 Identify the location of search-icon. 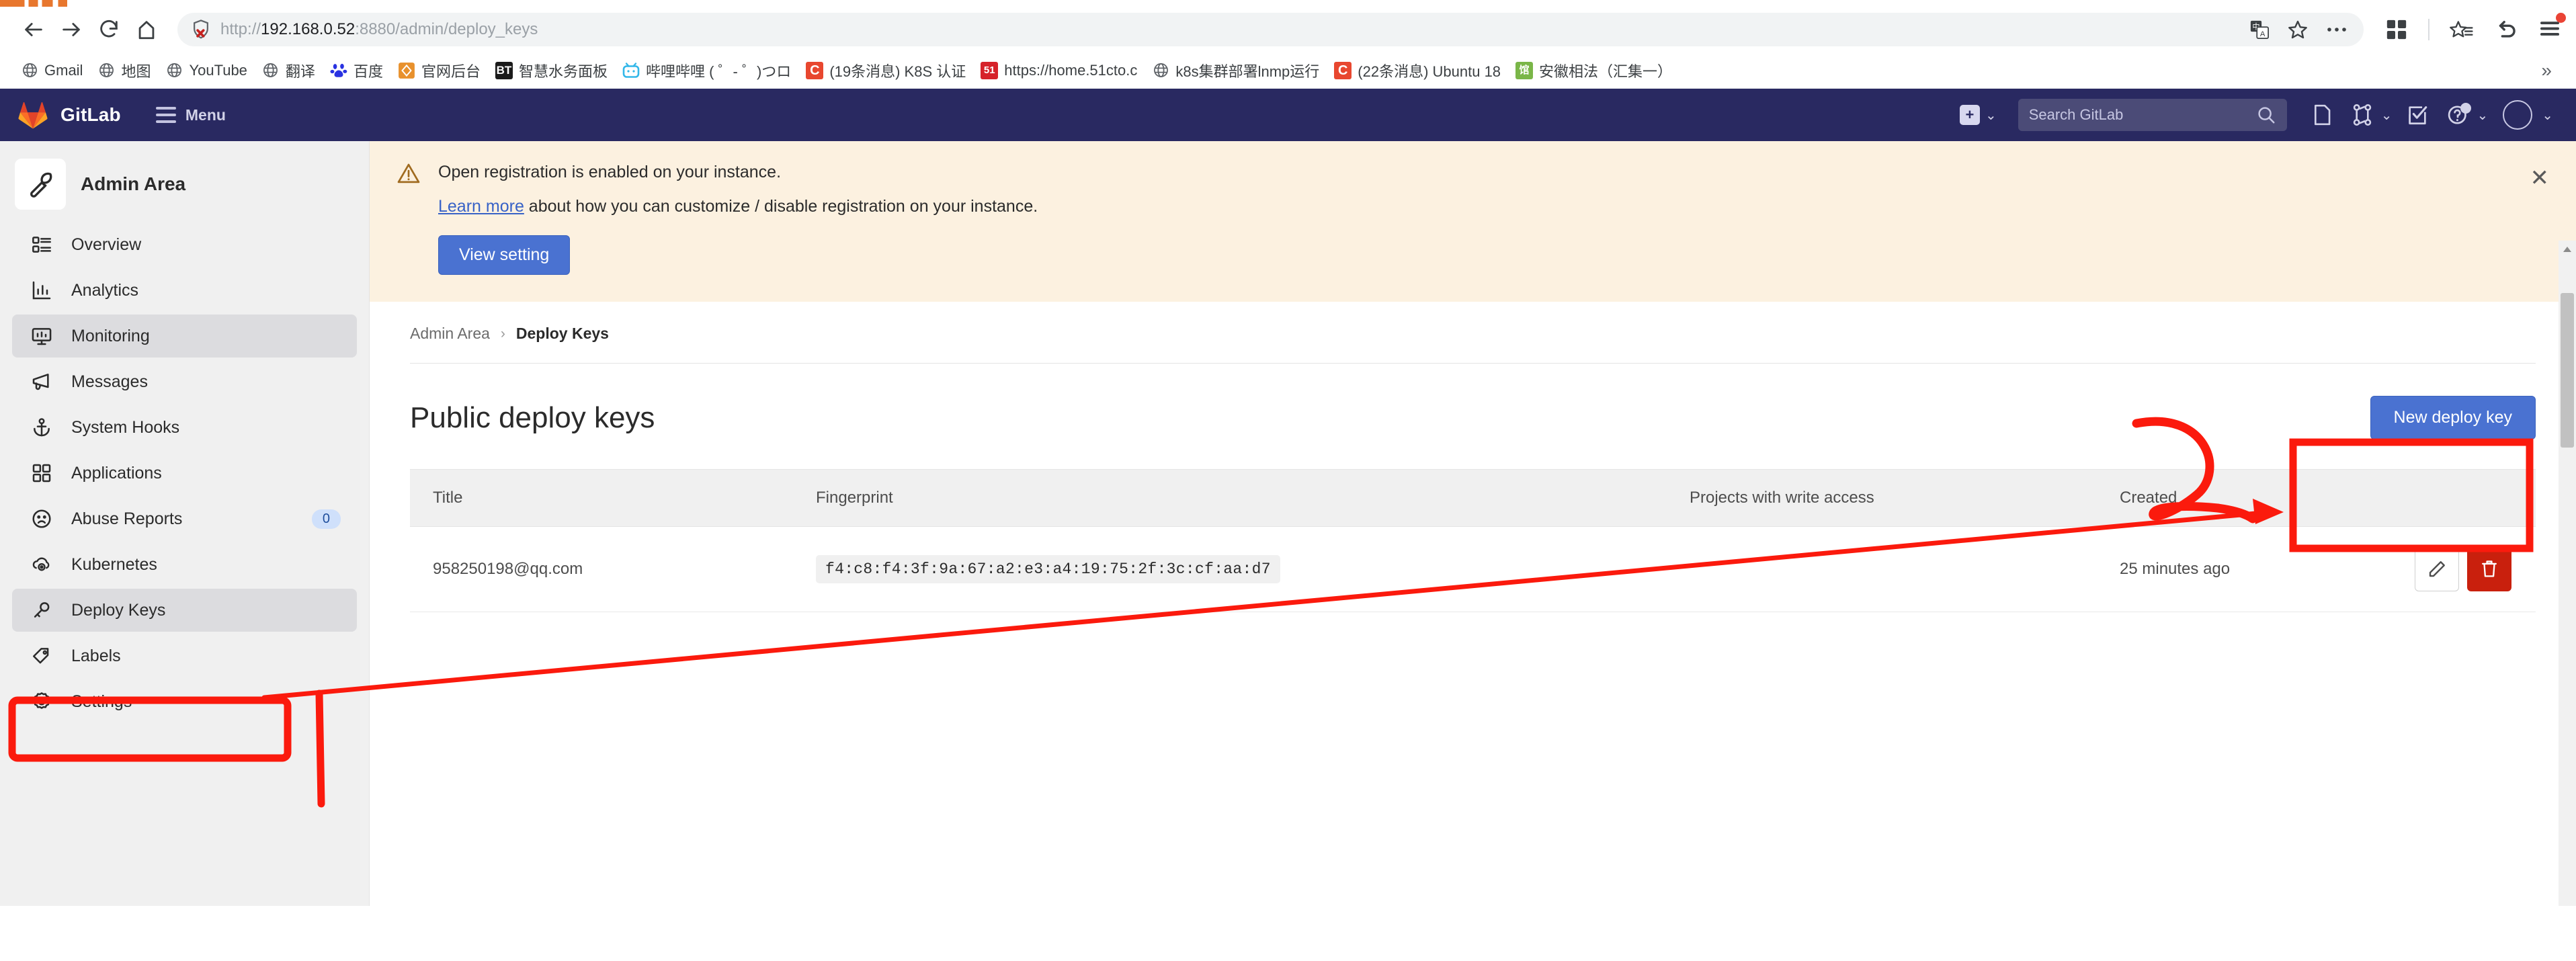
(2266, 115).